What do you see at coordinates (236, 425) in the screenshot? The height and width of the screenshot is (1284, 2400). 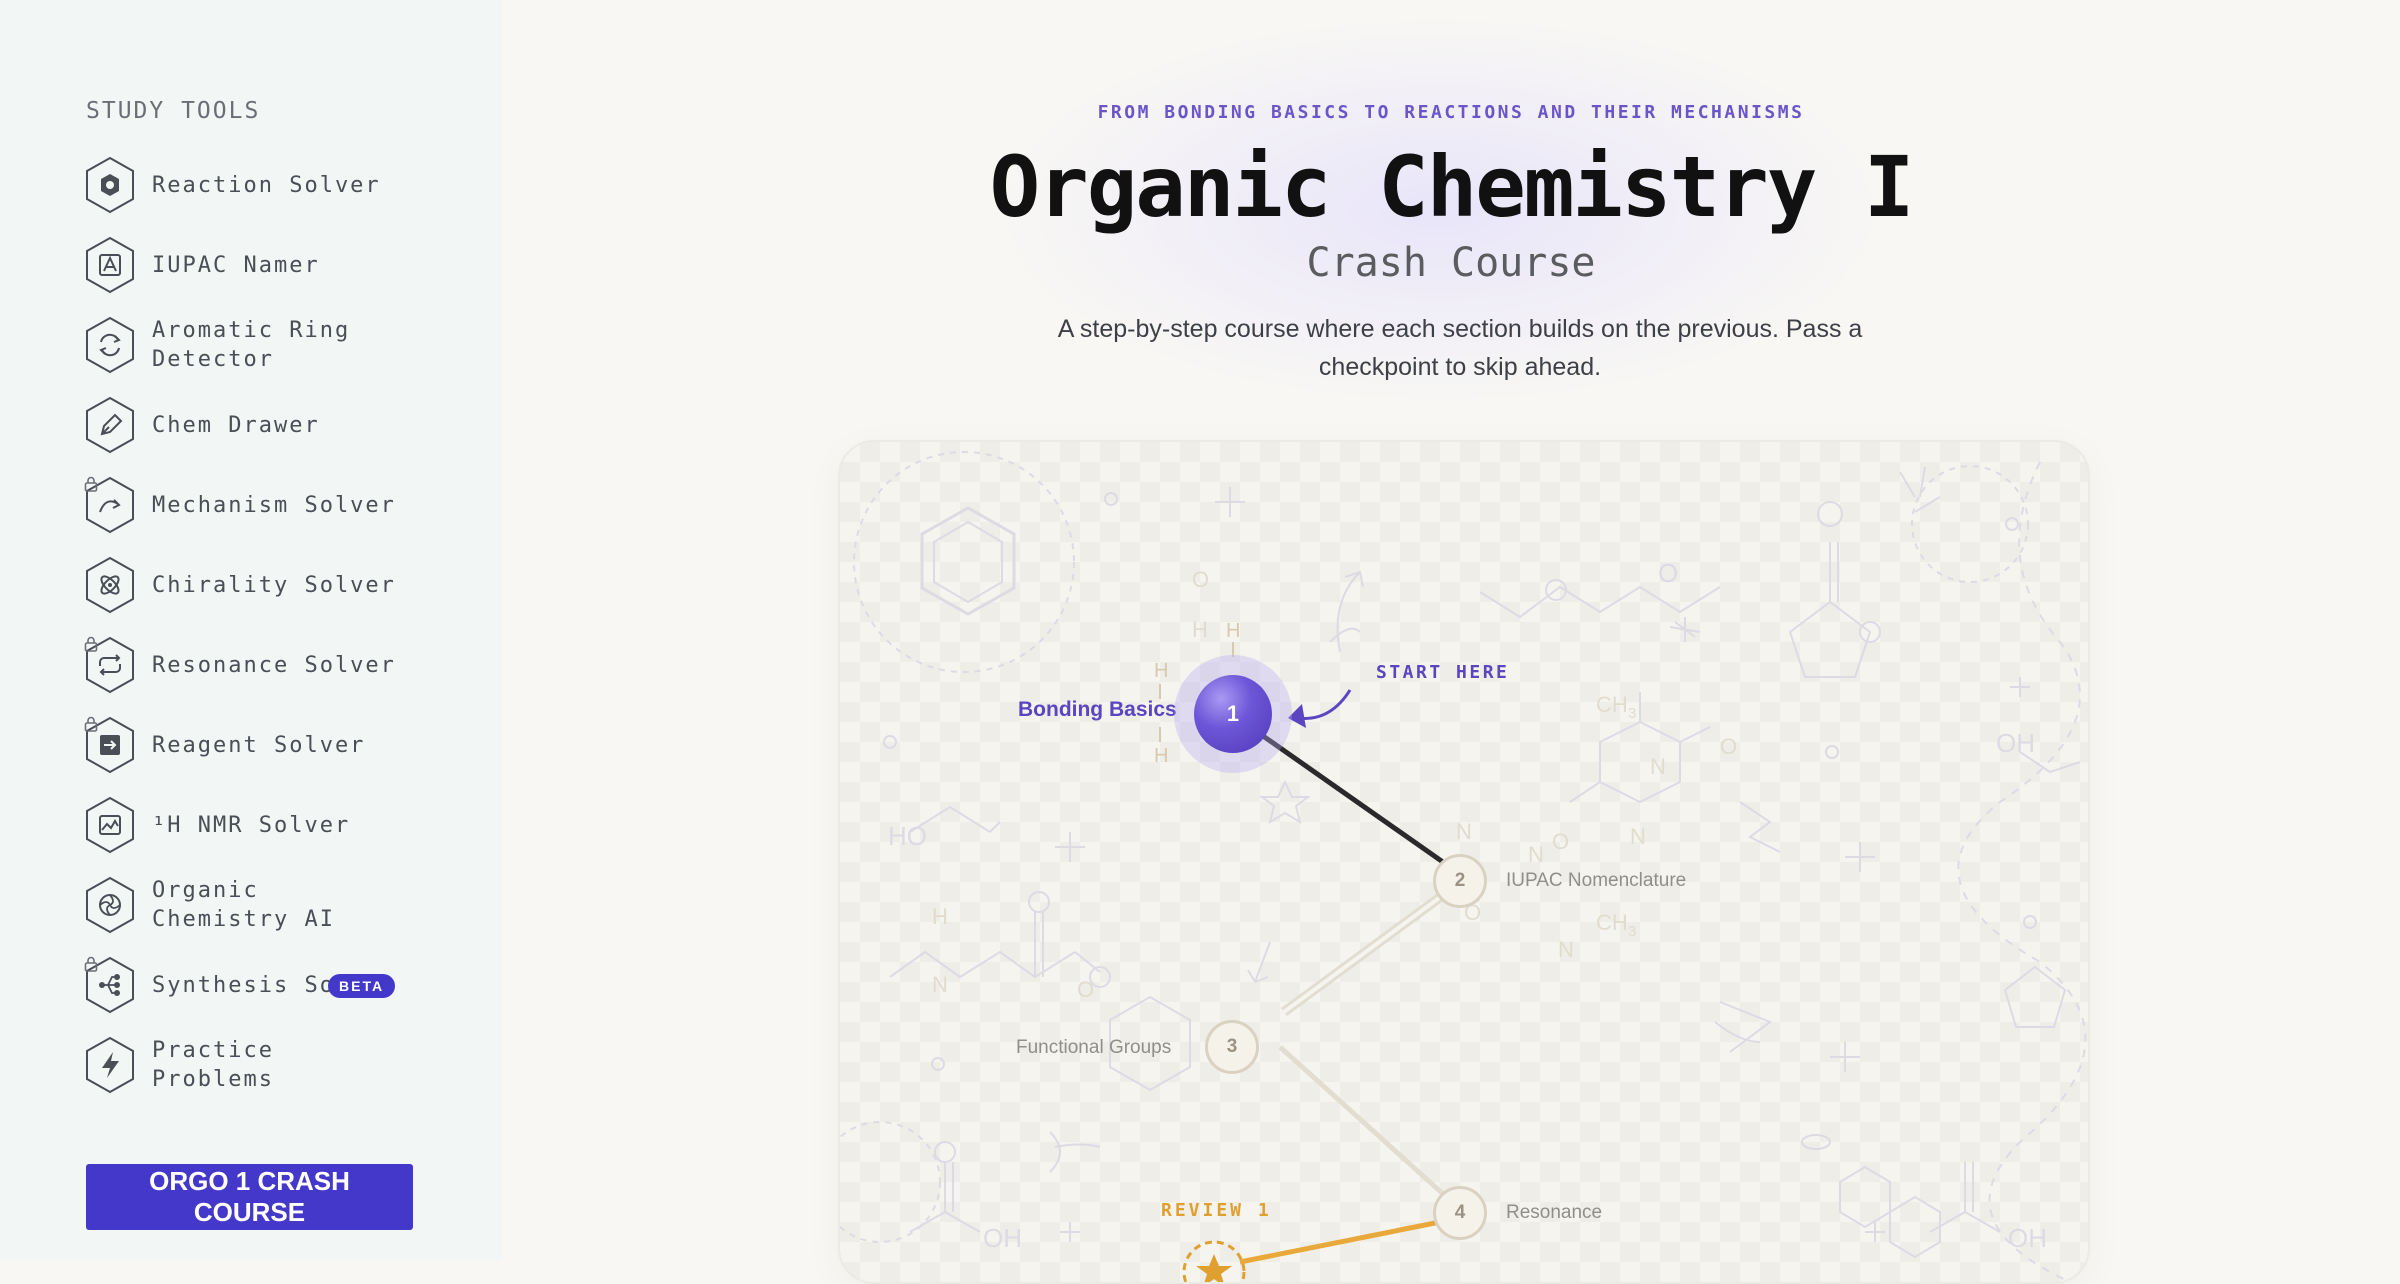 I see `sidebar-item-label: Chem Drawer` at bounding box center [236, 425].